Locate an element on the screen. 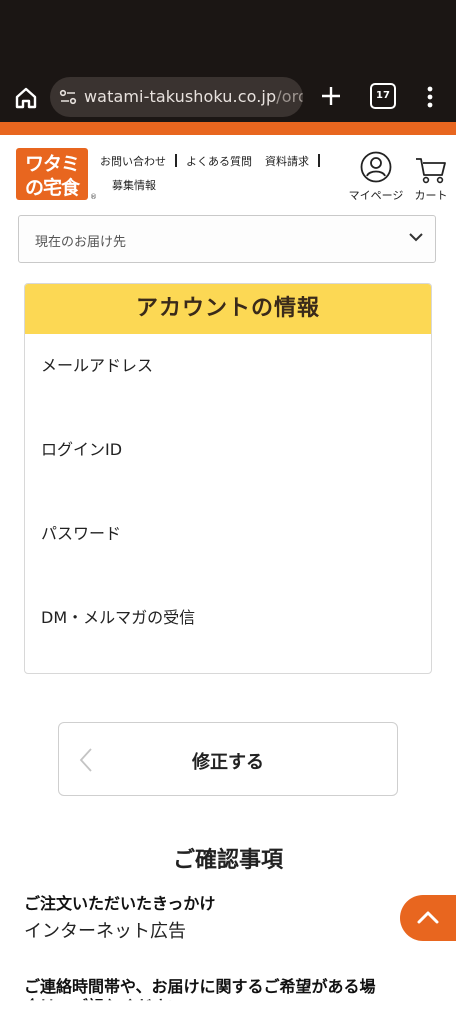  address-bar: watami-takushoku.co.jp/orde is located at coordinates (176, 97).